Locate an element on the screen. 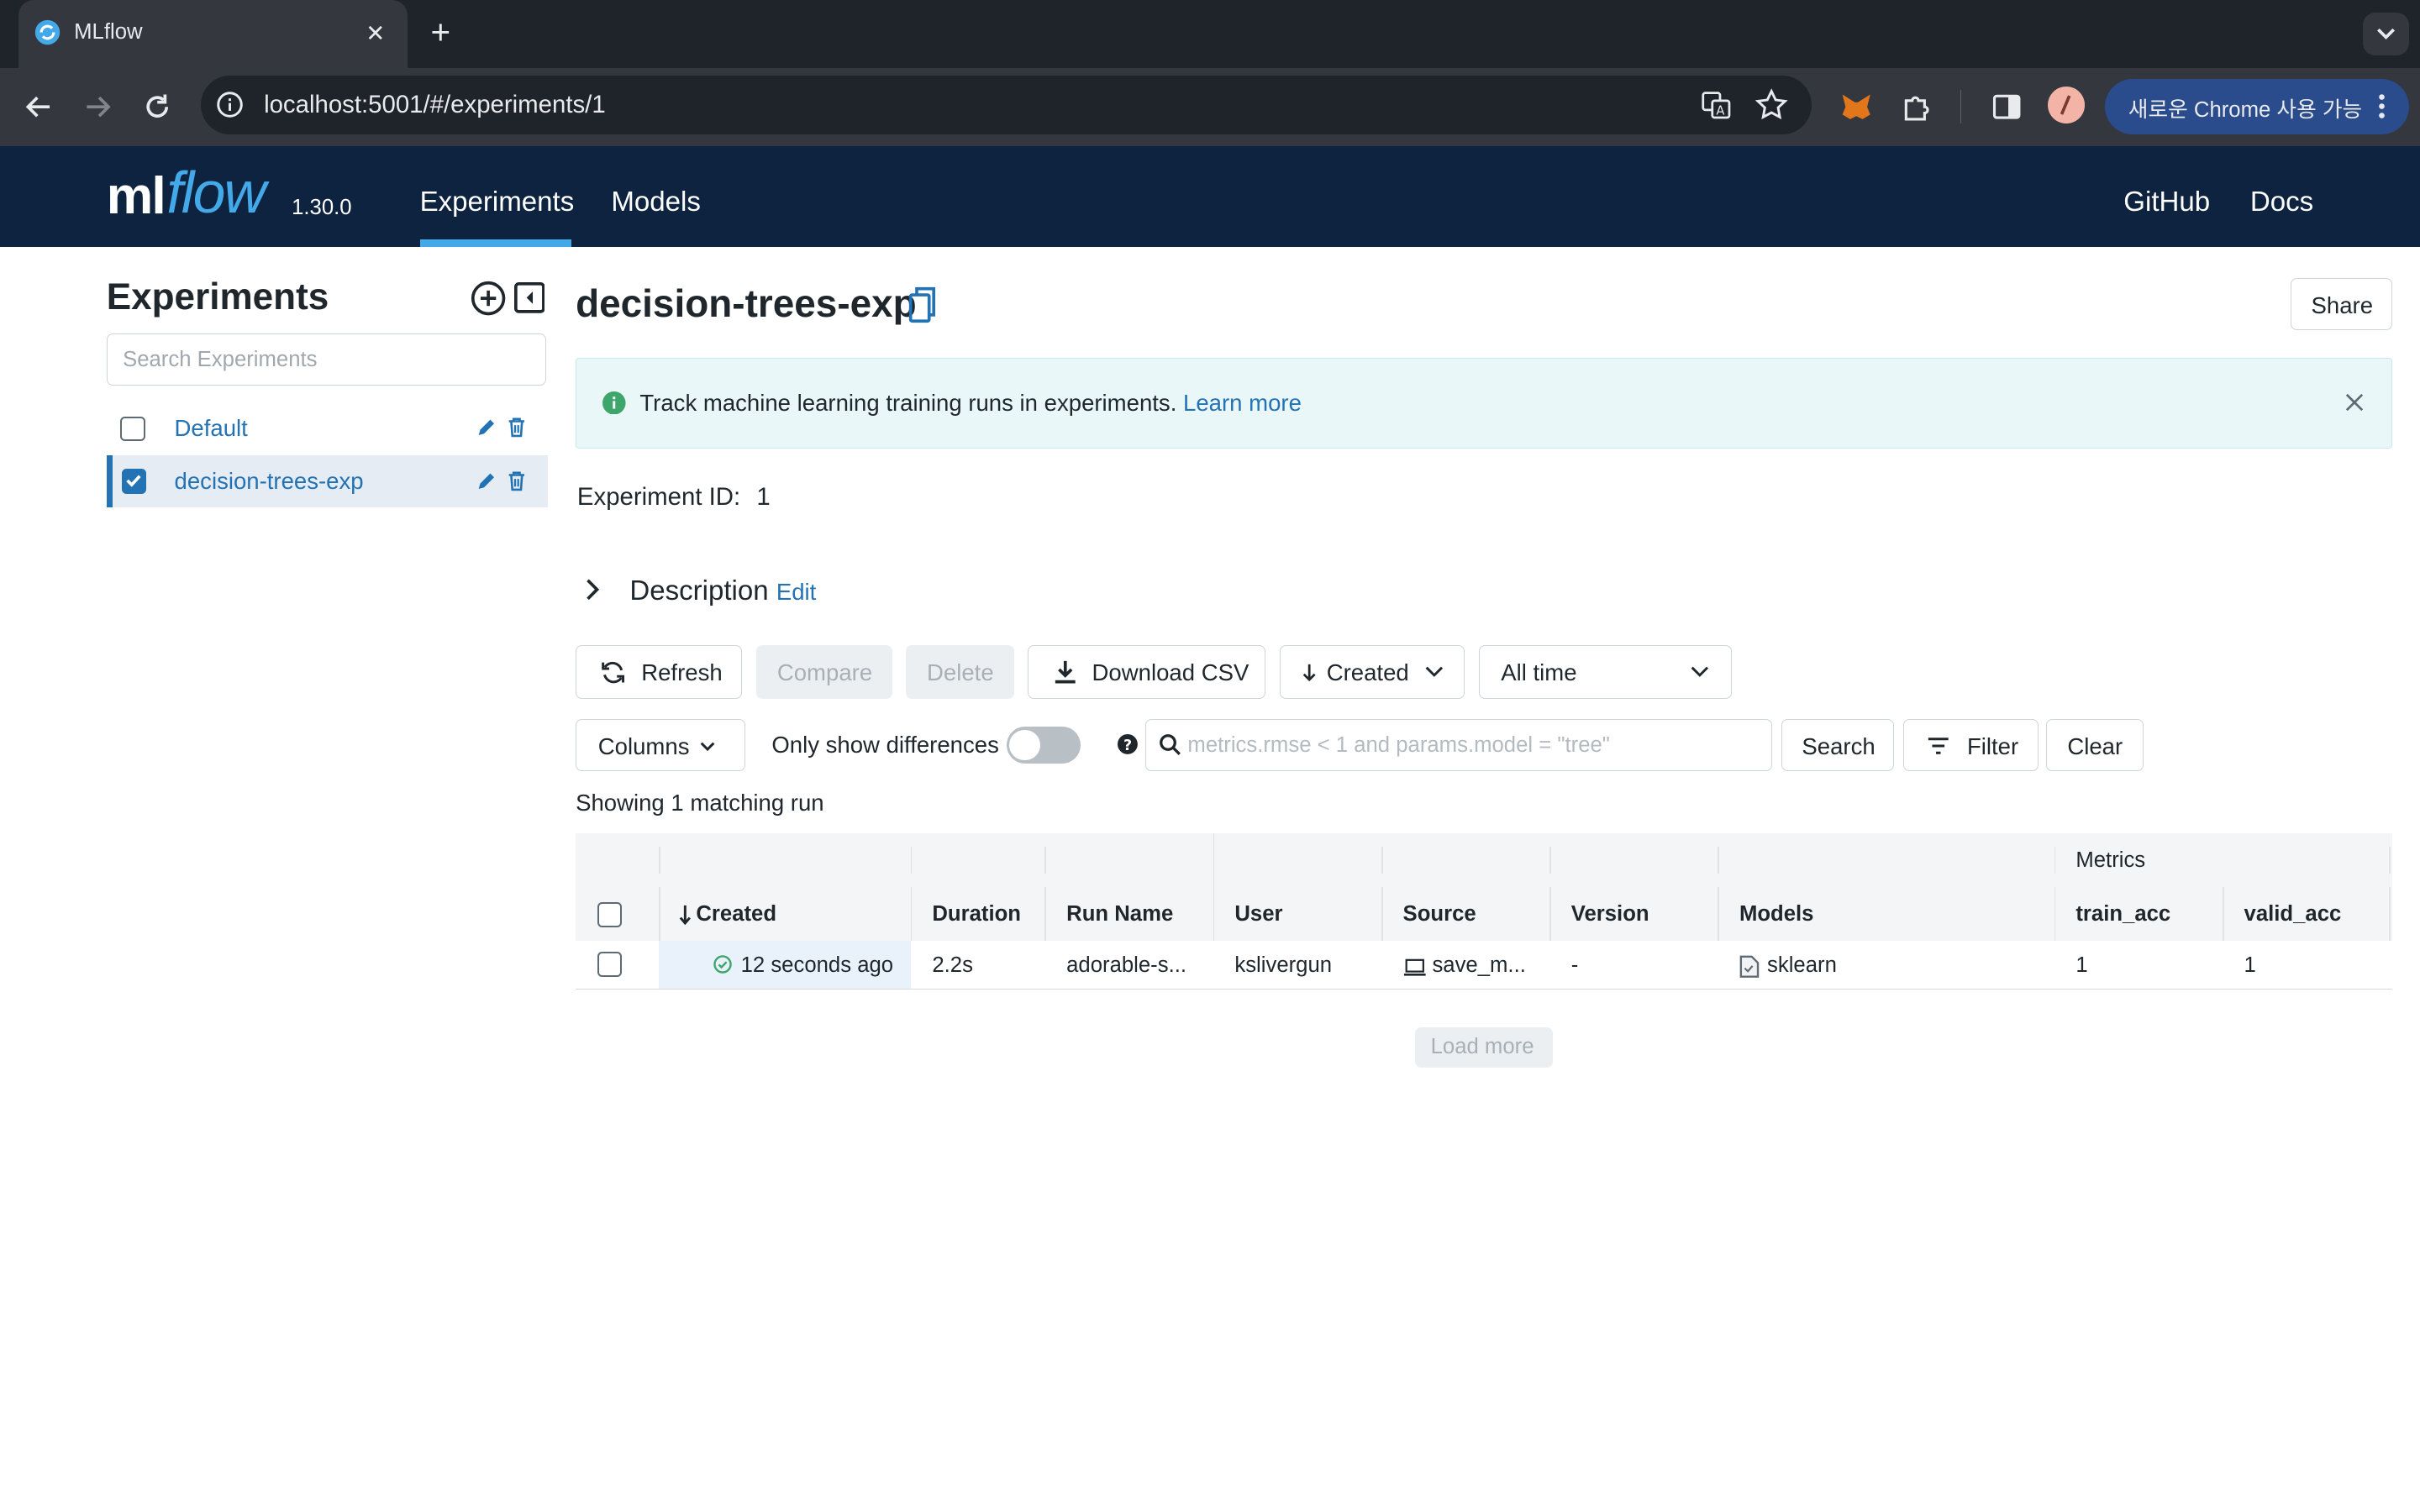 The image size is (2420, 1512). experiment-checkbox-checked is located at coordinates (134, 481).